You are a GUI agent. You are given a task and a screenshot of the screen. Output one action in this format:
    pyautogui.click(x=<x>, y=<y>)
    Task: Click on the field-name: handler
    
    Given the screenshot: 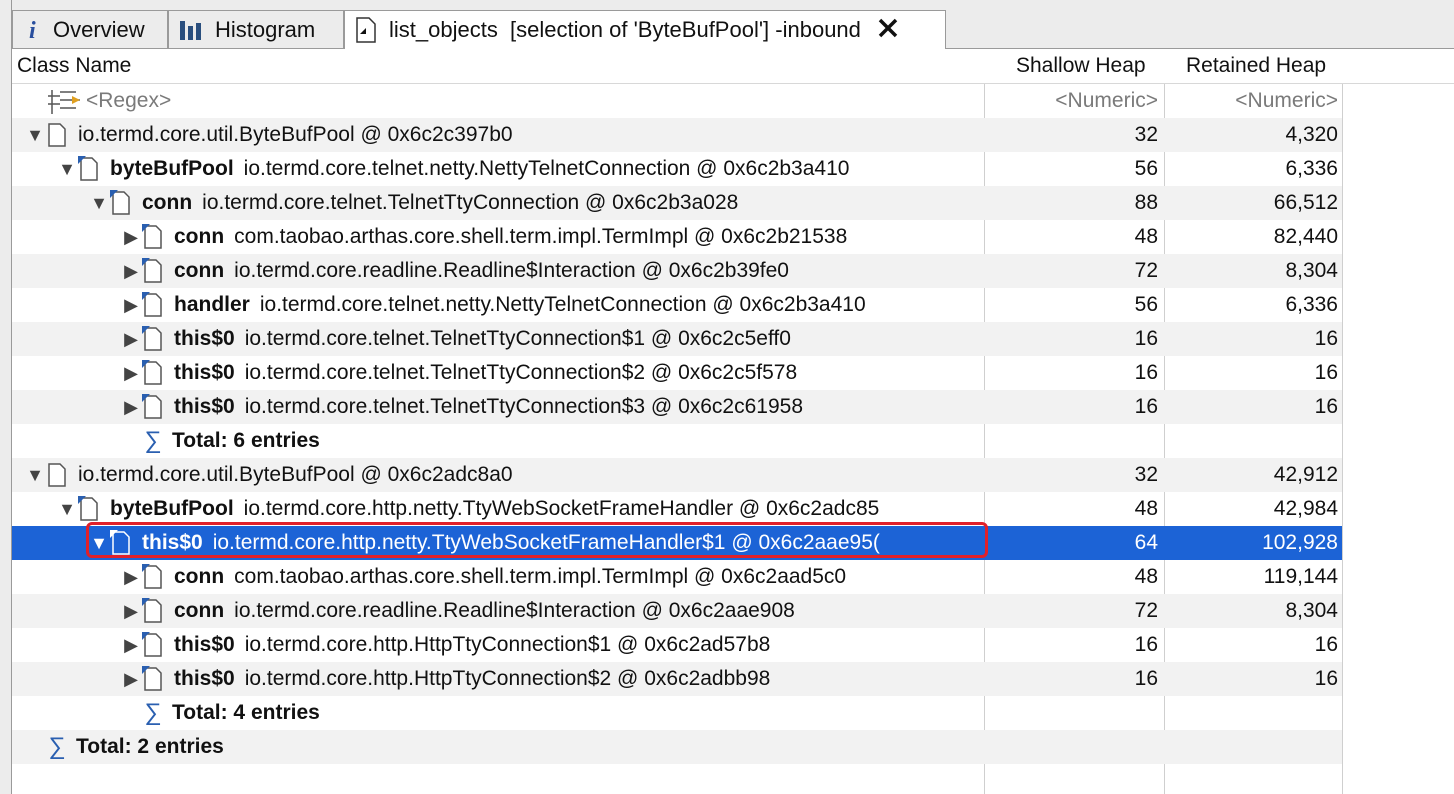 What is the action you would take?
    pyautogui.click(x=212, y=304)
    